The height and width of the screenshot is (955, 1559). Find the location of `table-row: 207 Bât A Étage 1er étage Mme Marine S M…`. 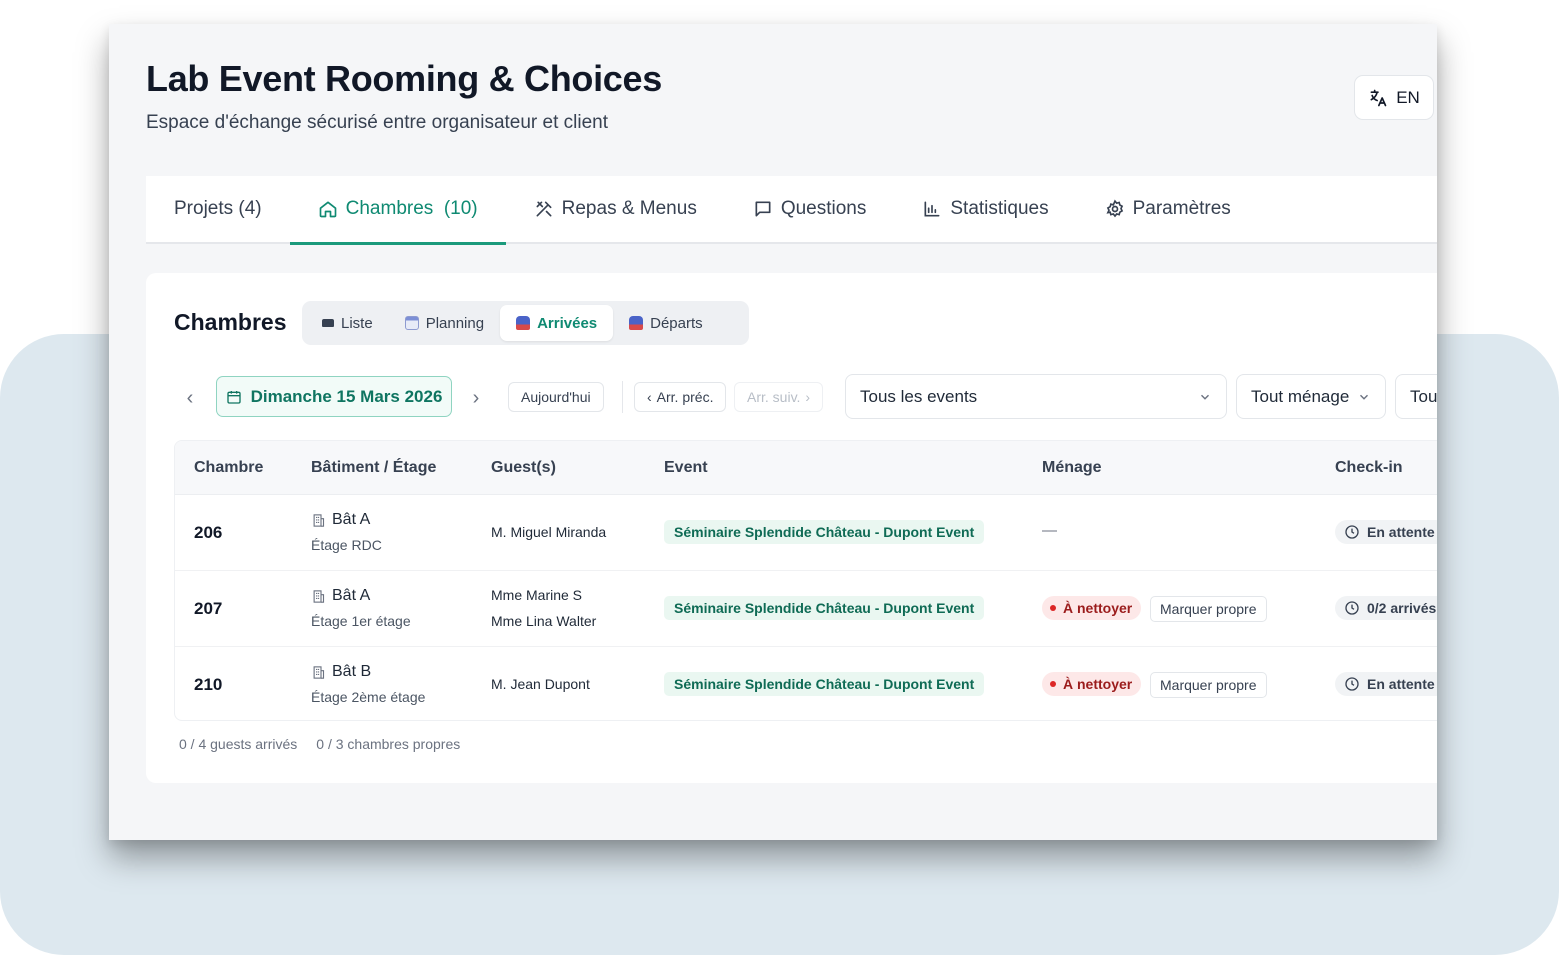

table-row: 207 Bât A Étage 1er étage Mme Marine S M… is located at coordinates (806, 609).